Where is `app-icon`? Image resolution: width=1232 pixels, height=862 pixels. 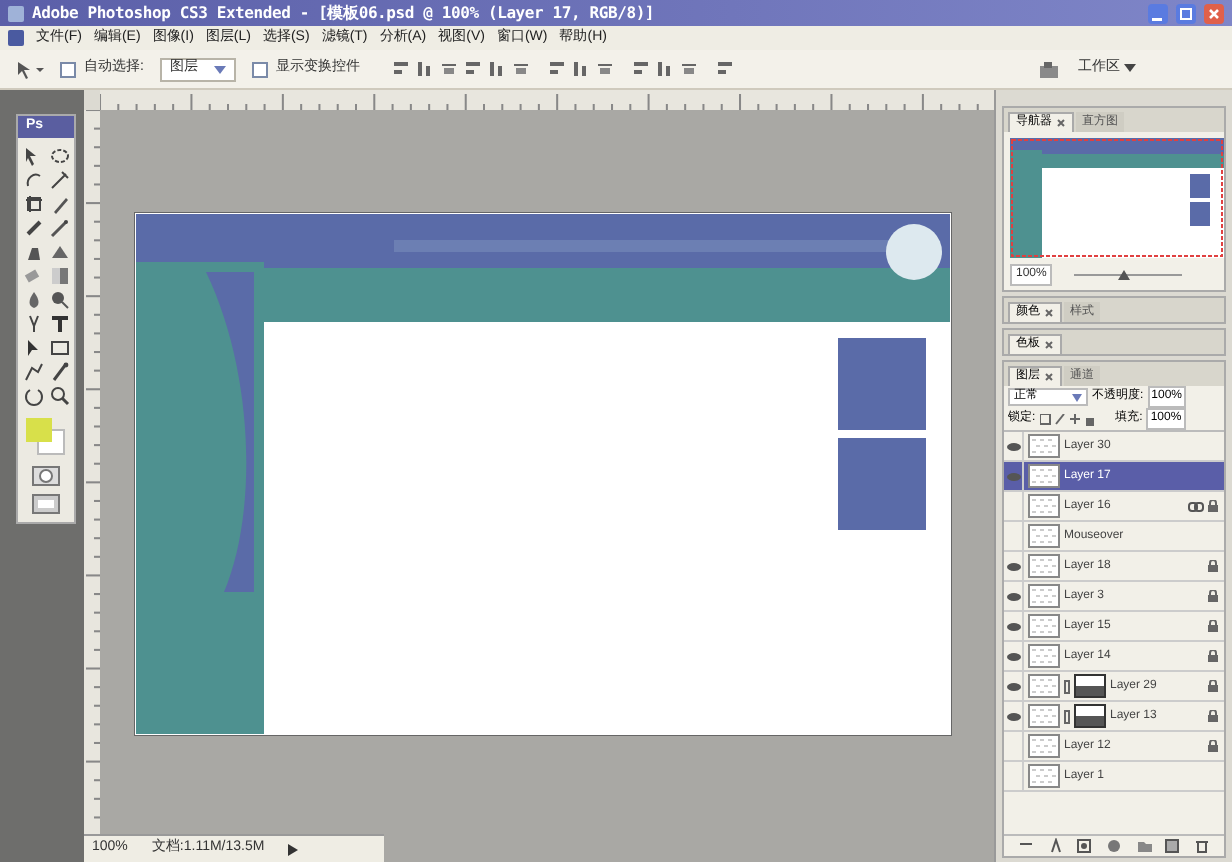 app-icon is located at coordinates (16, 13).